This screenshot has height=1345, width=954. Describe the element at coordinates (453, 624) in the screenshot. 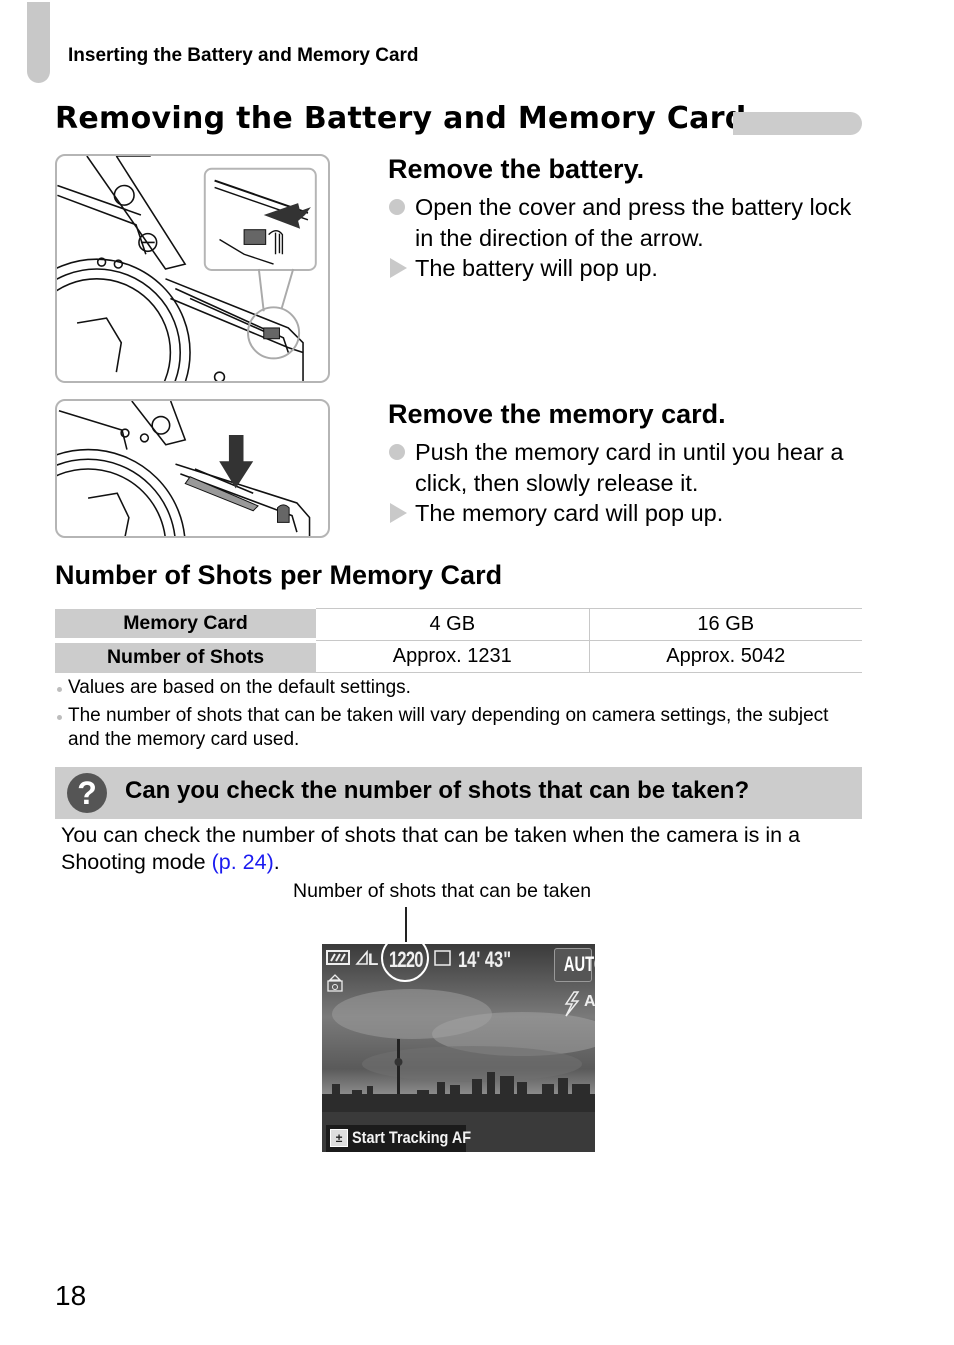

I see `table-cell: 4 GB` at that location.